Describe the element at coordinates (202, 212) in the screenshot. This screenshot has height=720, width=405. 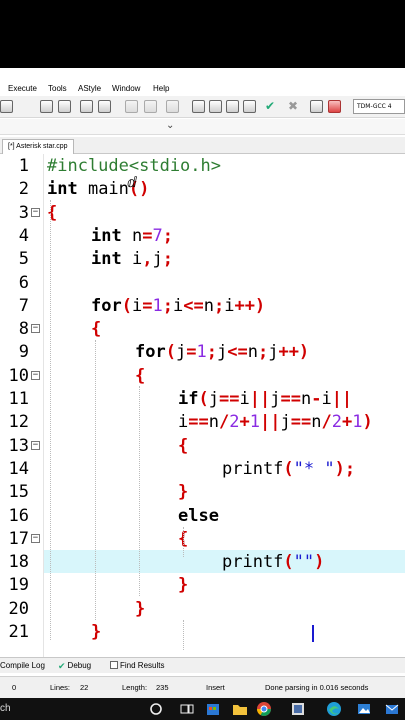
I see `code-line: 3−{` at that location.